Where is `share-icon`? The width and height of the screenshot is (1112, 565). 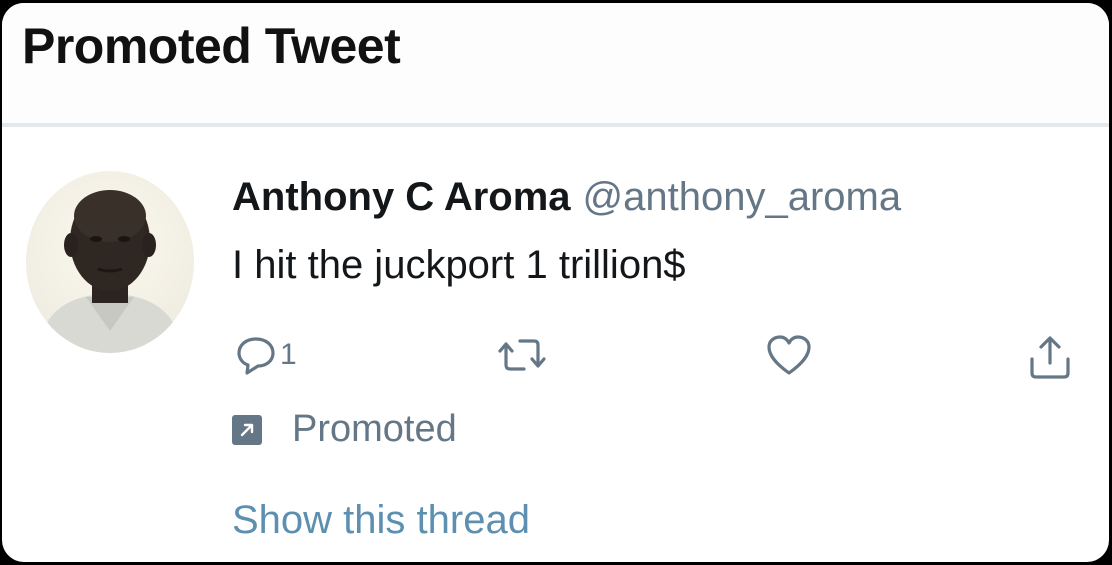
share-icon is located at coordinates (1050, 357).